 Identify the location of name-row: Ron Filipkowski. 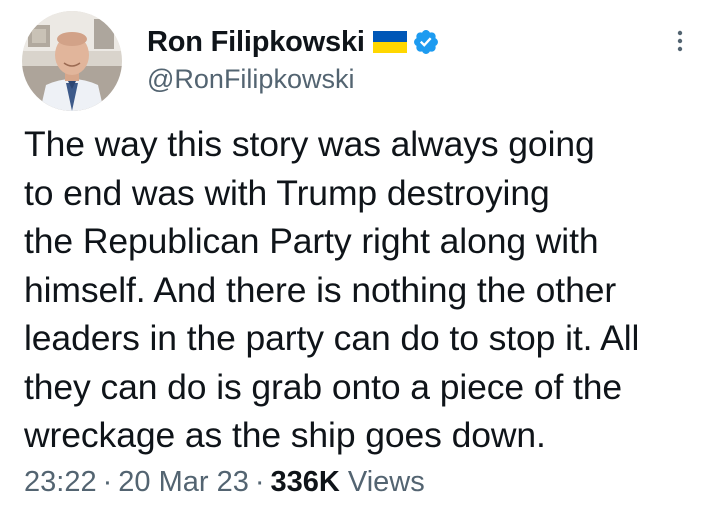
(293, 42).